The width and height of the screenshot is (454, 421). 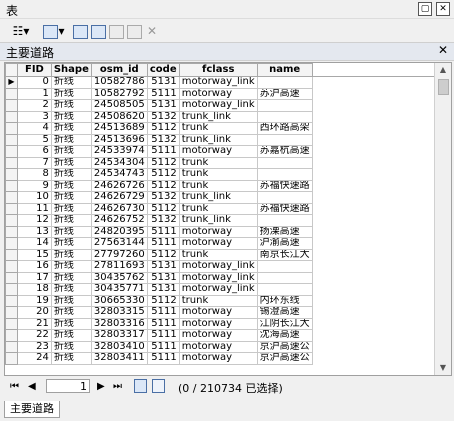 I want to click on table-row: 16 折线 27811693 5131 motorway_link, so click(x=228, y=266).